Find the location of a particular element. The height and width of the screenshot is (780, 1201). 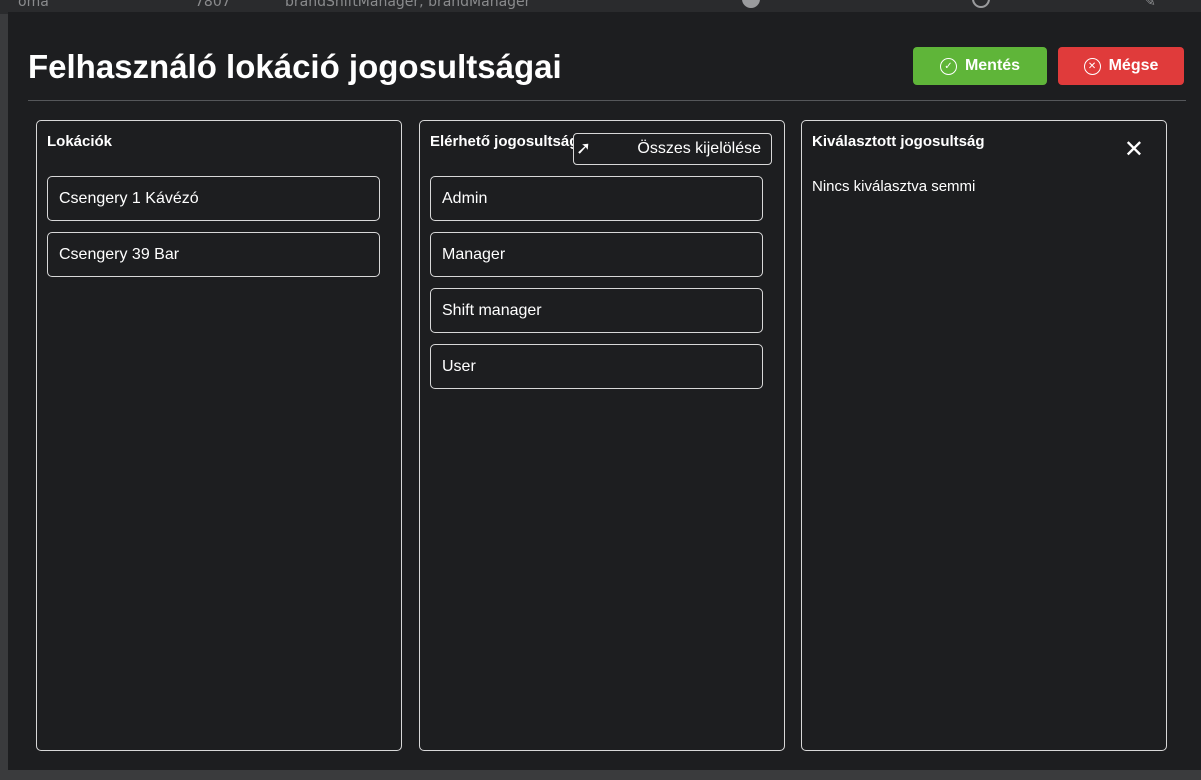

background-toggle-icon is located at coordinates (751, 4).